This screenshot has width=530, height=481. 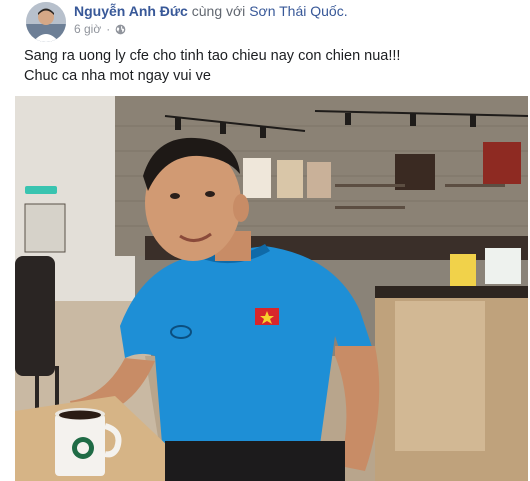 I want to click on author-avatar, so click(x=46, y=22).